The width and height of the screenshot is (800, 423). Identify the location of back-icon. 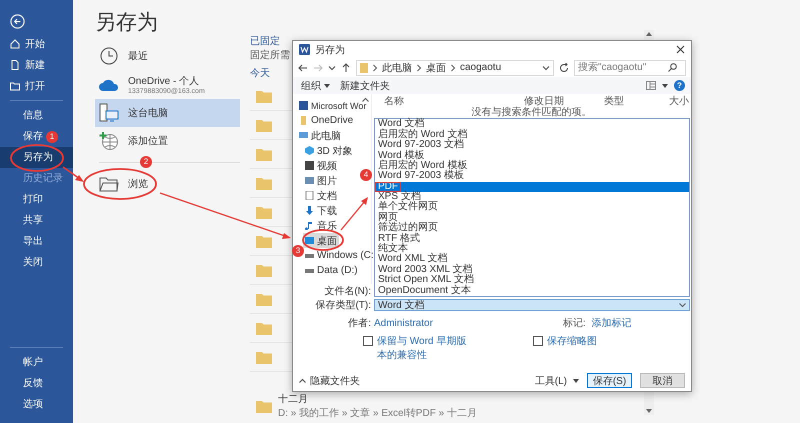
(17, 21).